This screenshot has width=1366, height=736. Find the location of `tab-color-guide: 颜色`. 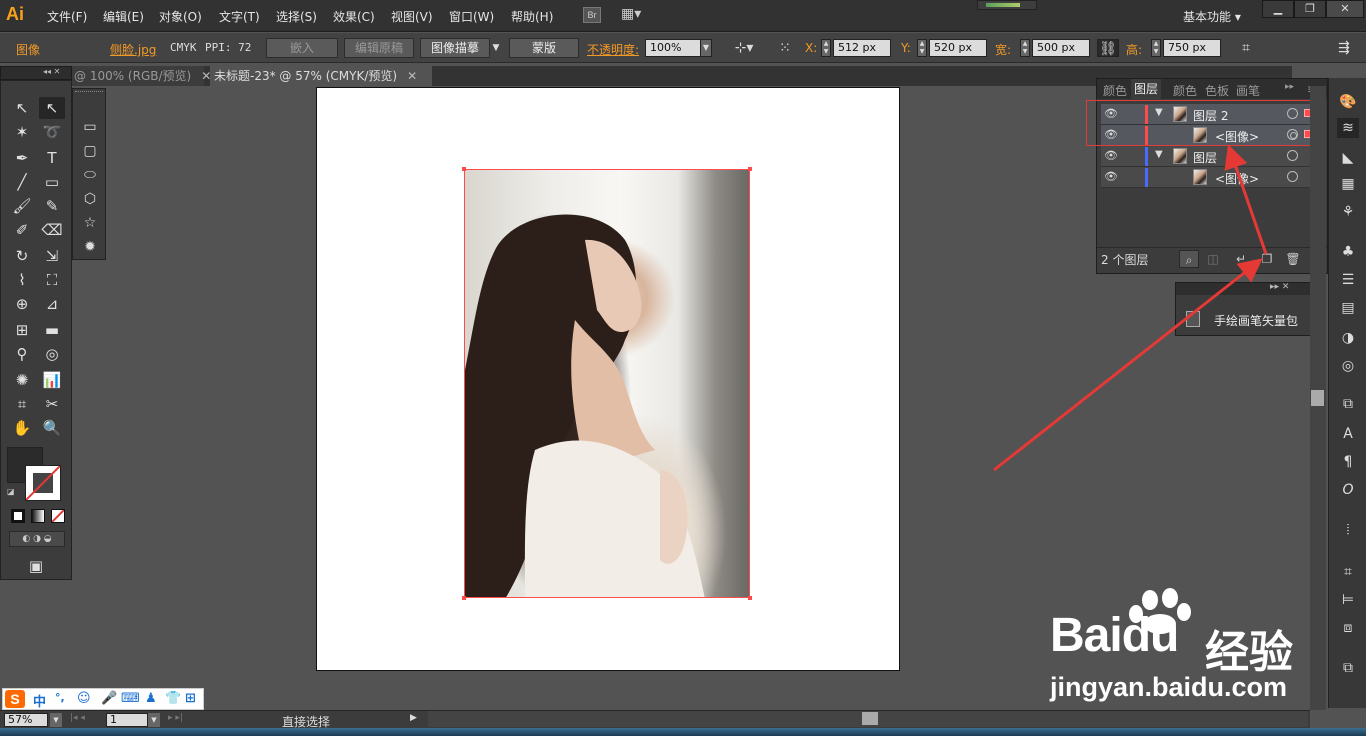

tab-color-guide: 颜色 is located at coordinates (1185, 90).